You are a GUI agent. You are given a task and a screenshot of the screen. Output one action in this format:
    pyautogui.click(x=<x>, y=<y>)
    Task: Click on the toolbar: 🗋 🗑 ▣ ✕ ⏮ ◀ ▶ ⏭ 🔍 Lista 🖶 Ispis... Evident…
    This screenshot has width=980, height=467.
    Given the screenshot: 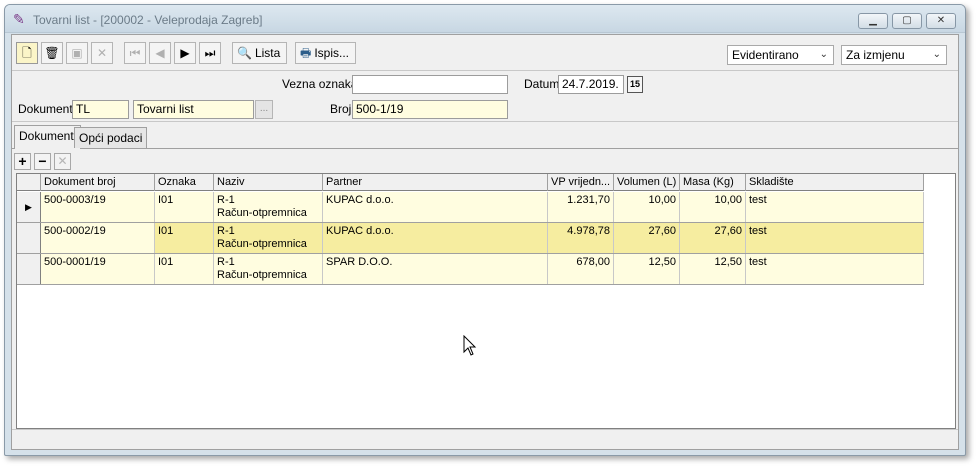 What is the action you would take?
    pyautogui.click(x=485, y=53)
    